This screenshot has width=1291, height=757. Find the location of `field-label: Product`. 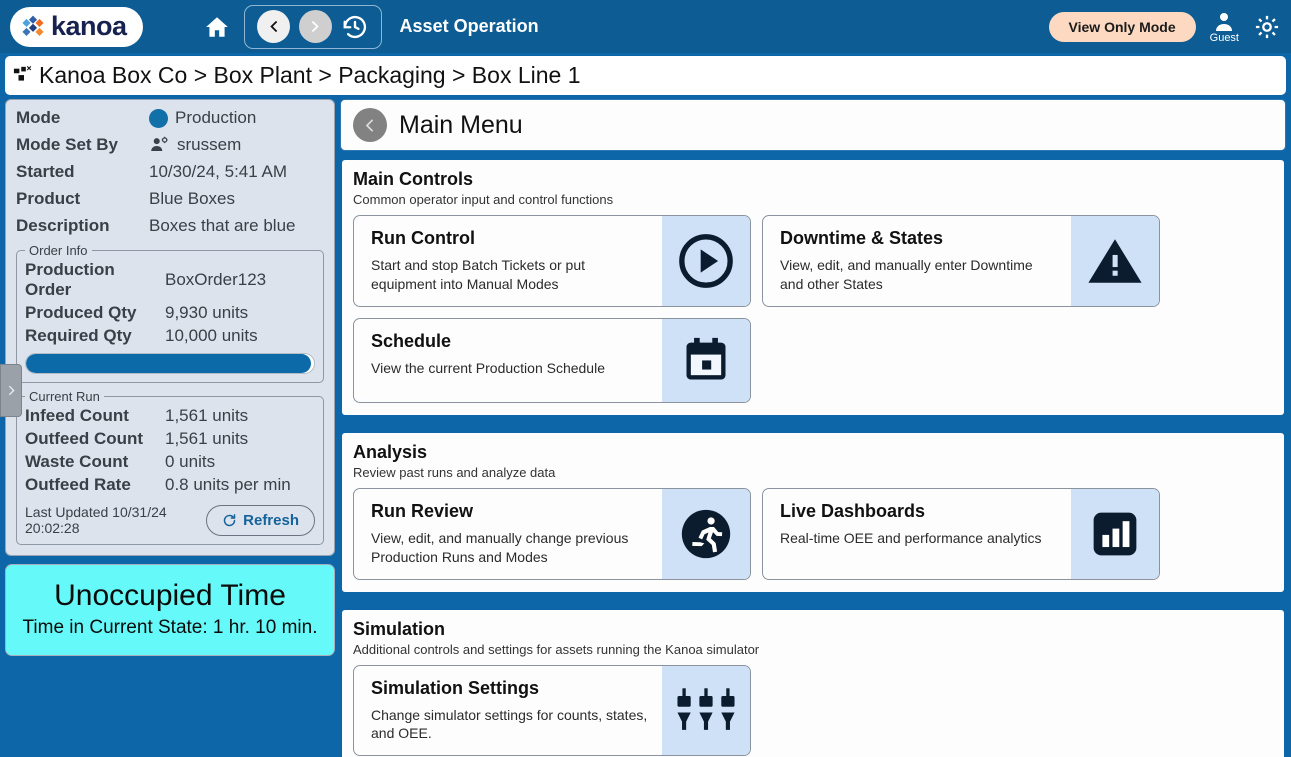

field-label: Product is located at coordinates (48, 198).